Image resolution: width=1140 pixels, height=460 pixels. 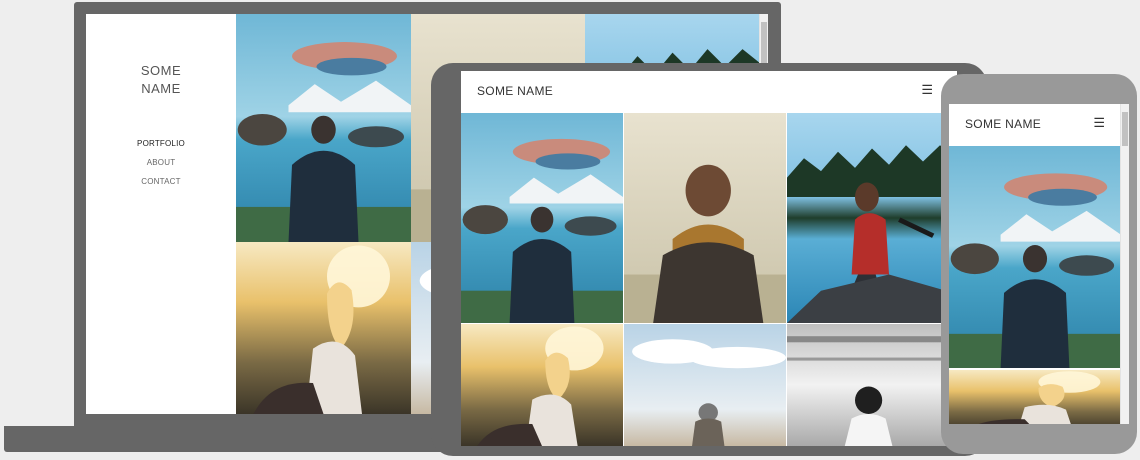 I want to click on nav-link-about: ABOUT, so click(x=161, y=167).